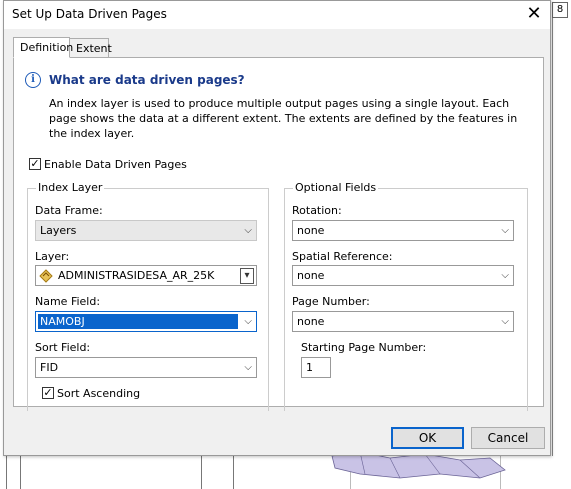 This screenshot has height=489, width=571. What do you see at coordinates (52, 256) in the screenshot?
I see `layer-label: Layer:` at bounding box center [52, 256].